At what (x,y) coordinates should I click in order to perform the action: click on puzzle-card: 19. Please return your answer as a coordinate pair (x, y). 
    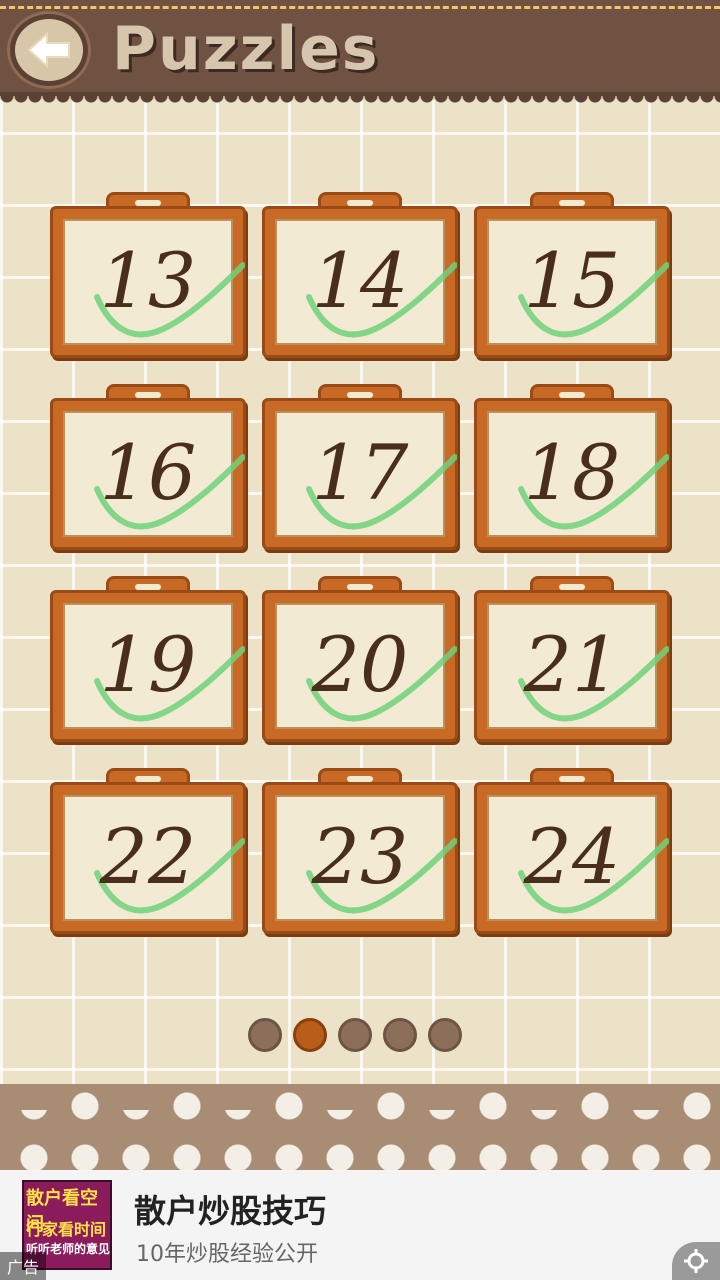
    Looking at the image, I should click on (148, 660).